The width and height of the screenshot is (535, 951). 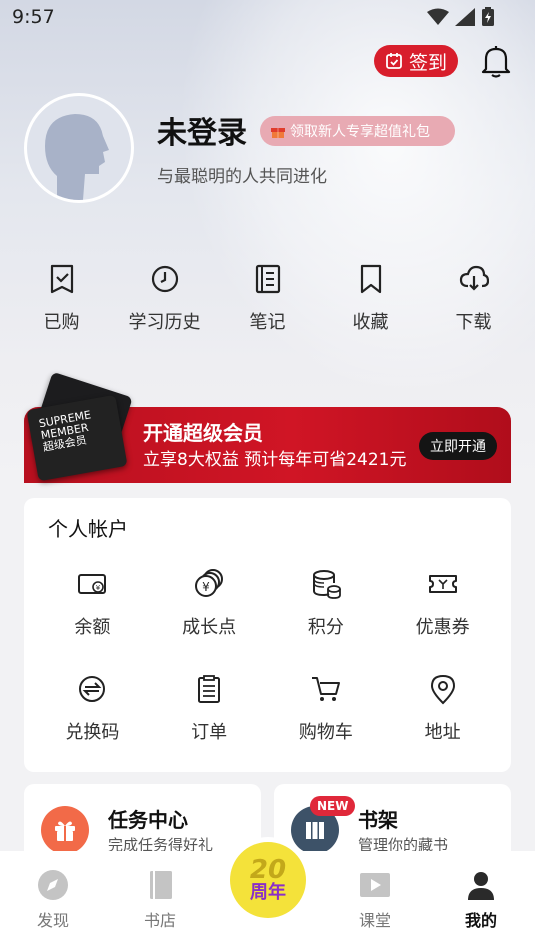 What do you see at coordinates (92, 708) in the screenshot?
I see `account-redeem-code: 兑换码` at bounding box center [92, 708].